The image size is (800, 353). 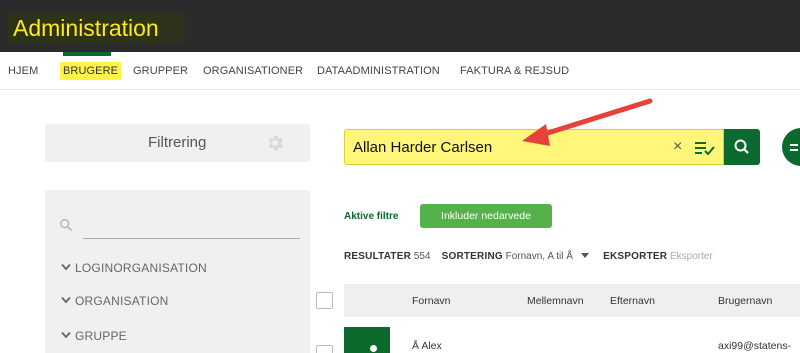 What do you see at coordinates (122, 301) in the screenshot?
I see `filter-group-label: ORGANISATION` at bounding box center [122, 301].